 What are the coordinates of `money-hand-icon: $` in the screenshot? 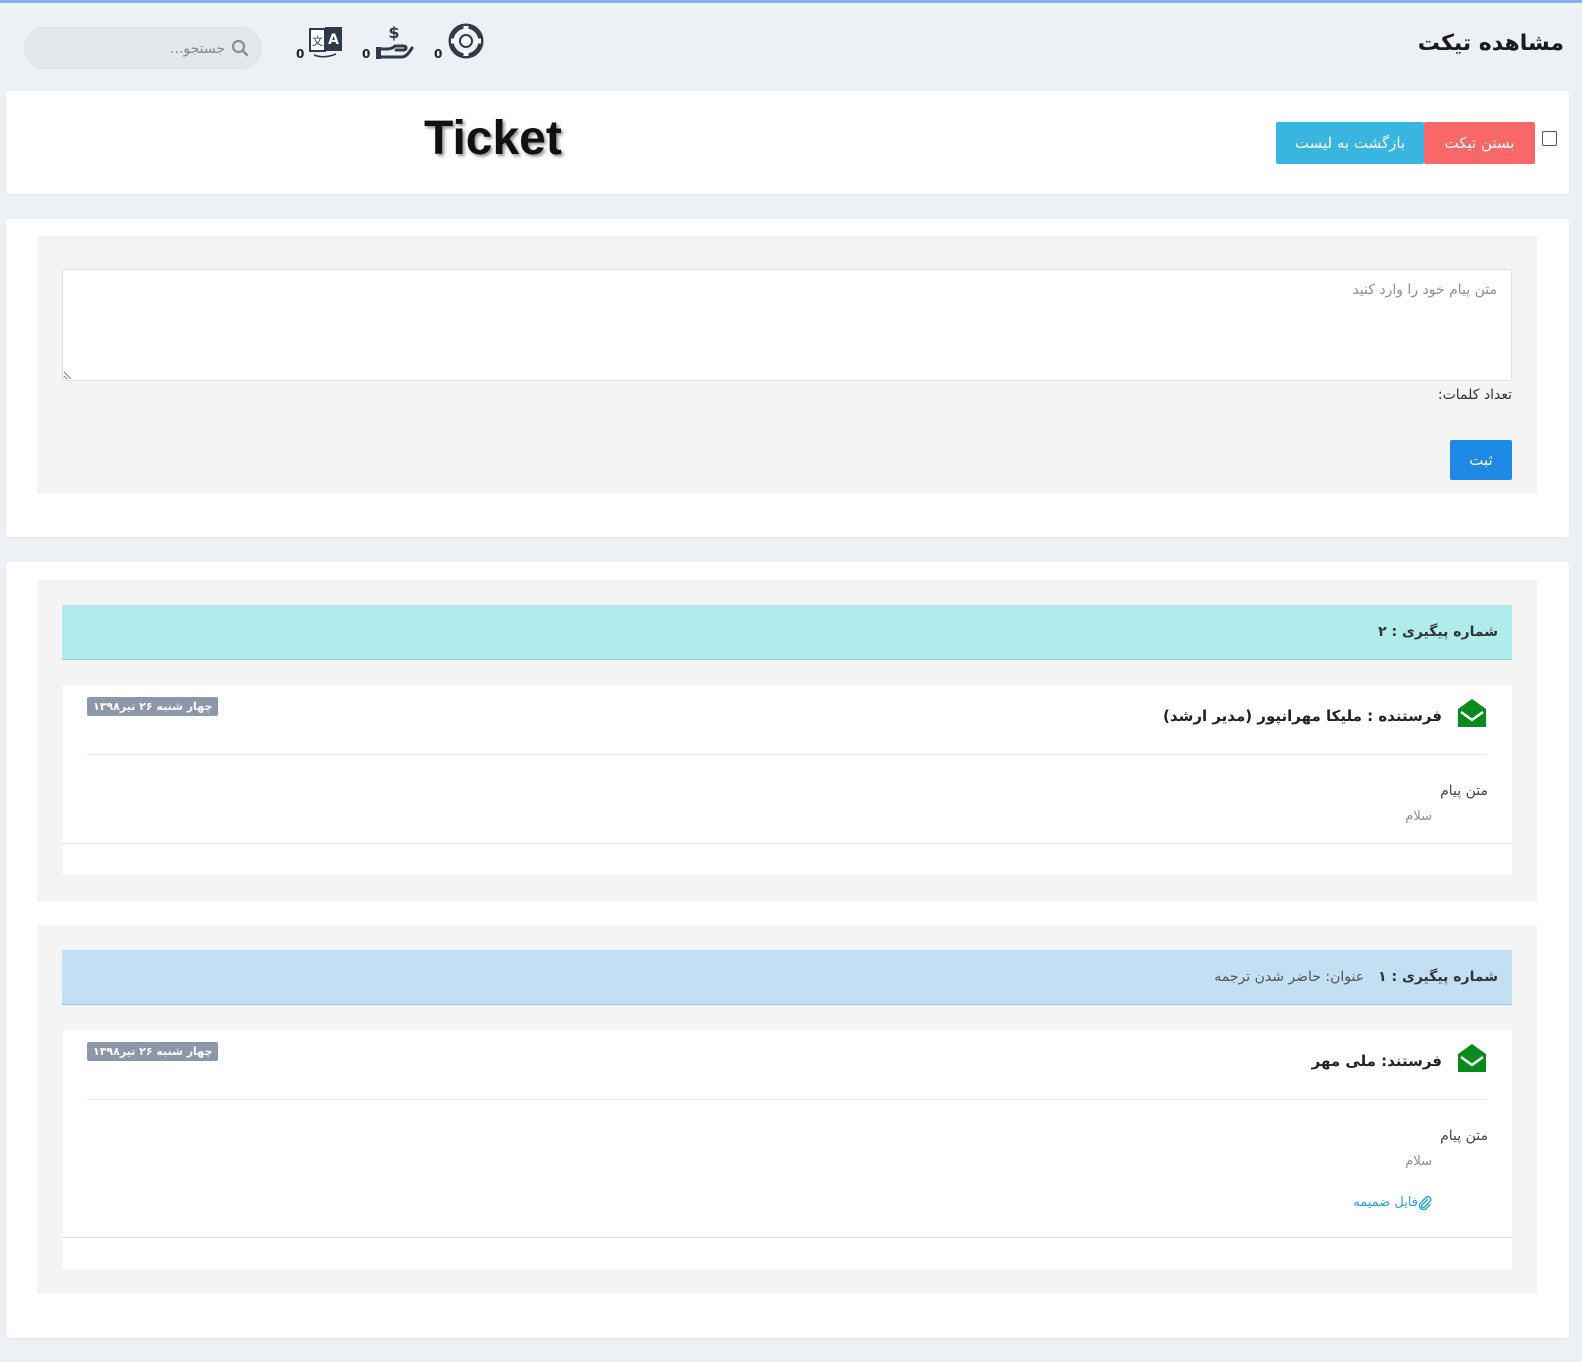 It's located at (395, 41).